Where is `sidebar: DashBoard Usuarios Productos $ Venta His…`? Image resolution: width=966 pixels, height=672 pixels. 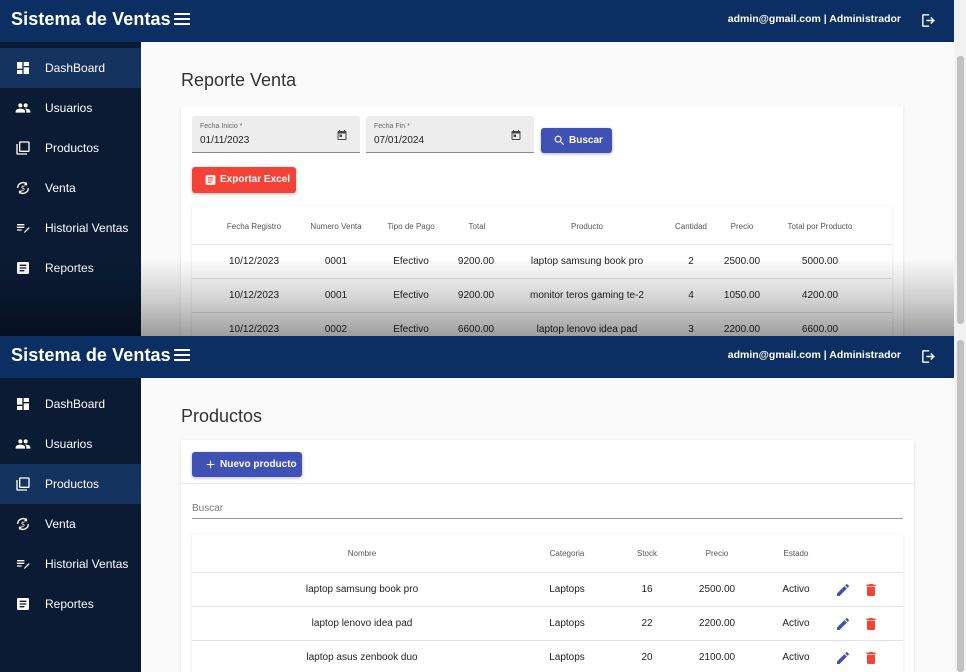 sidebar: DashBoard Usuarios Productos $ Venta His… is located at coordinates (70, 189).